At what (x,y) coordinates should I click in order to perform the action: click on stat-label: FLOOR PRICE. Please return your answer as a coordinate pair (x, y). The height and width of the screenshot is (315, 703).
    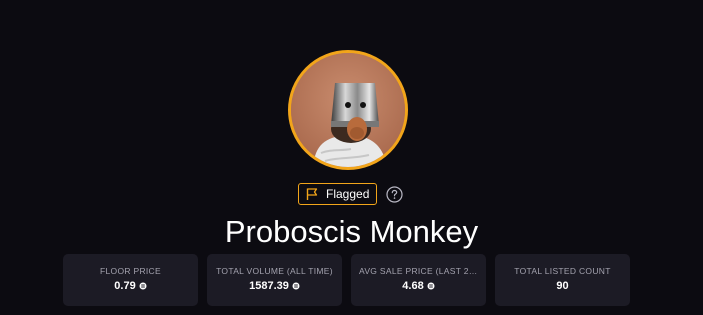
    Looking at the image, I should click on (130, 271).